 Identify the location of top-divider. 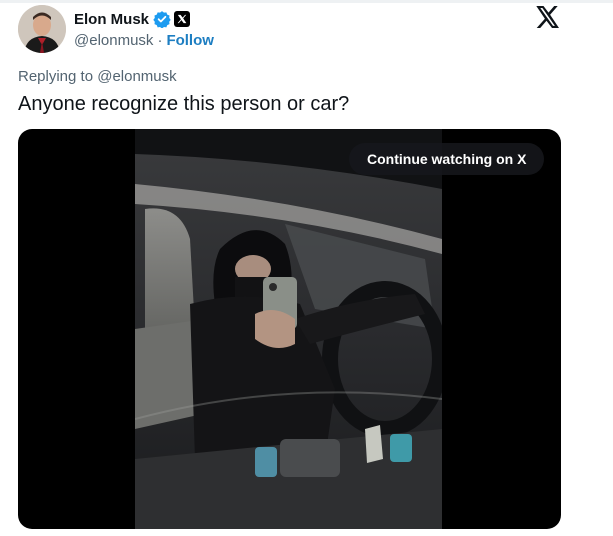
(306, 1).